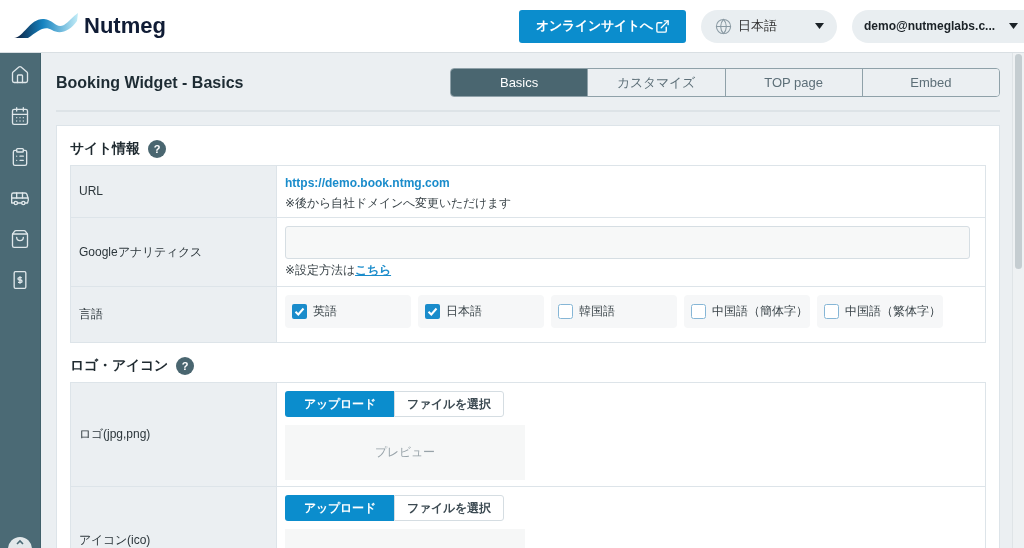 The height and width of the screenshot is (548, 1024). I want to click on language-select: 日本語, so click(769, 26).